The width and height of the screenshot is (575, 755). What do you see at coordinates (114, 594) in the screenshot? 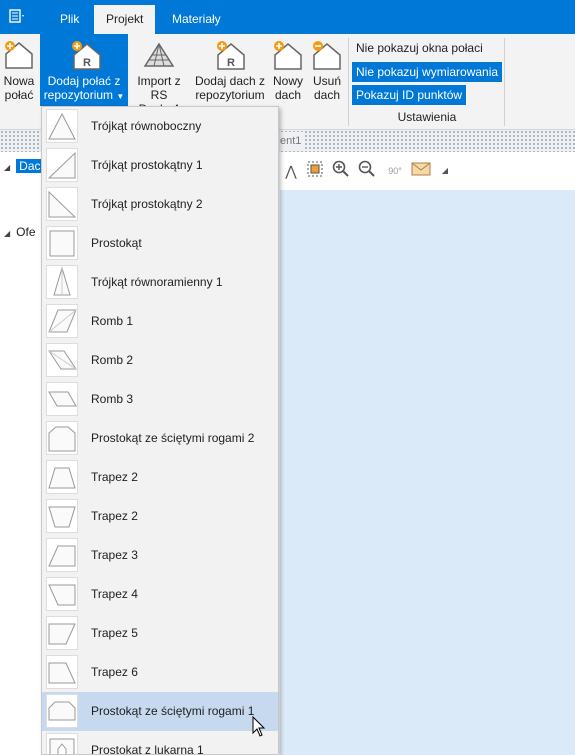
I see `menu-item-label: Trapez 4` at bounding box center [114, 594].